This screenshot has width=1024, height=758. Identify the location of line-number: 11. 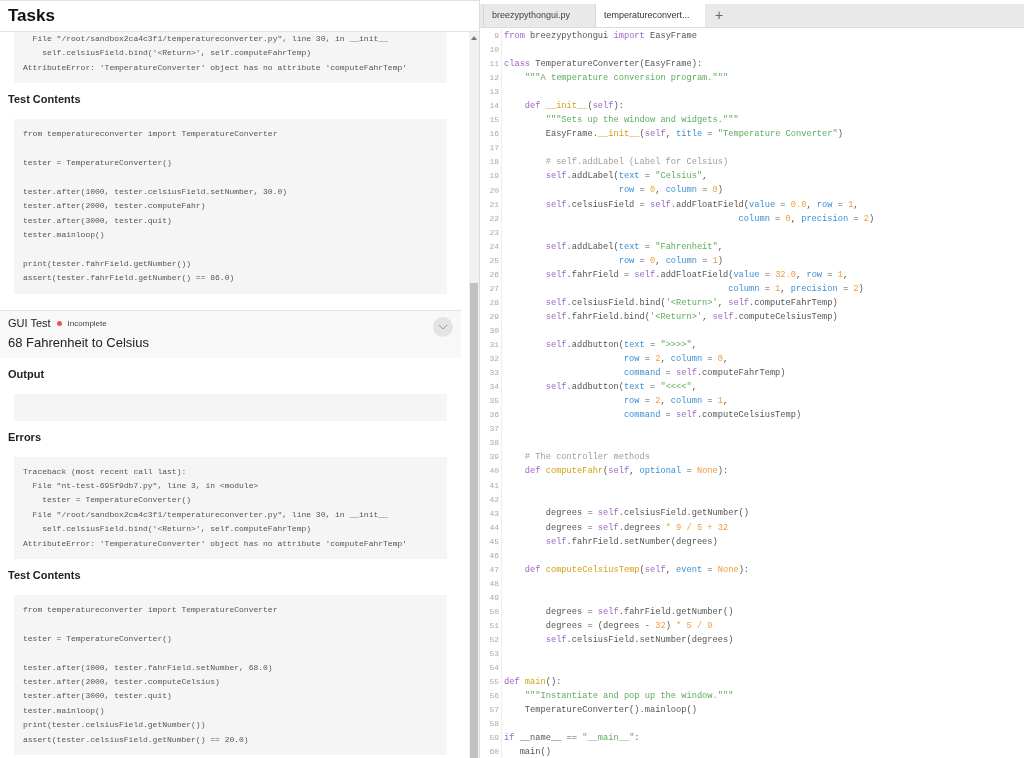
(494, 64).